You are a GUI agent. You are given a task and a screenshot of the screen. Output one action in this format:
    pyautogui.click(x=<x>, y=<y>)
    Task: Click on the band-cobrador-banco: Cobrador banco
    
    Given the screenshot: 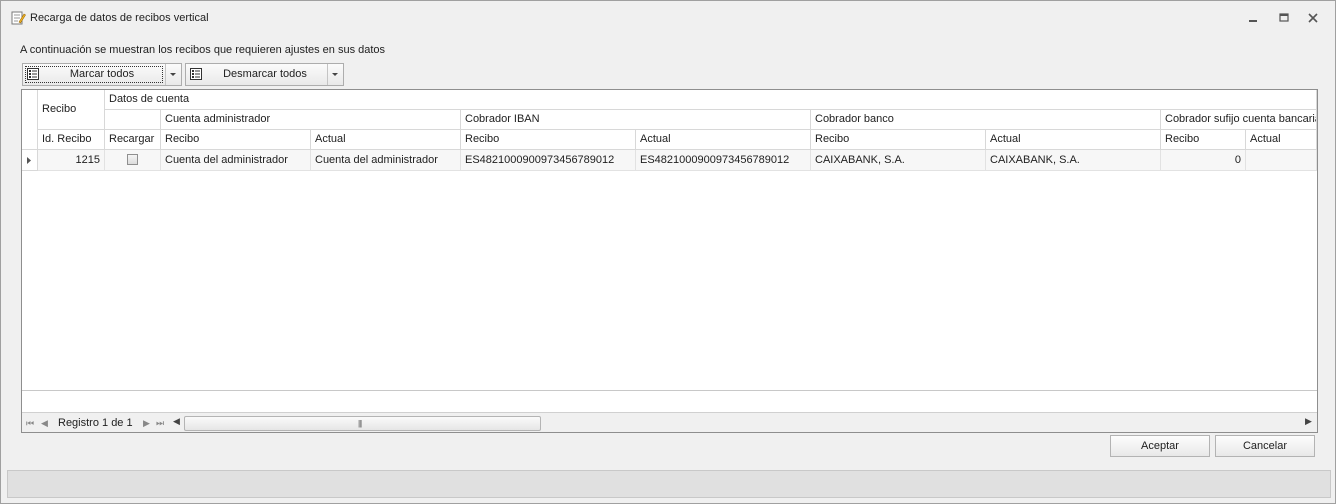 What is the action you would take?
    pyautogui.click(x=986, y=120)
    